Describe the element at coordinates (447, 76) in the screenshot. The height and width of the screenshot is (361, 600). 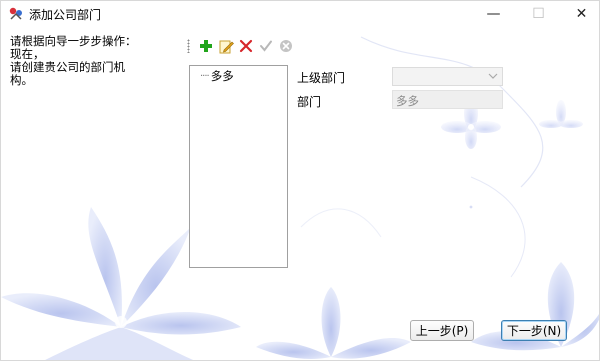
I see `parent-dept-select` at that location.